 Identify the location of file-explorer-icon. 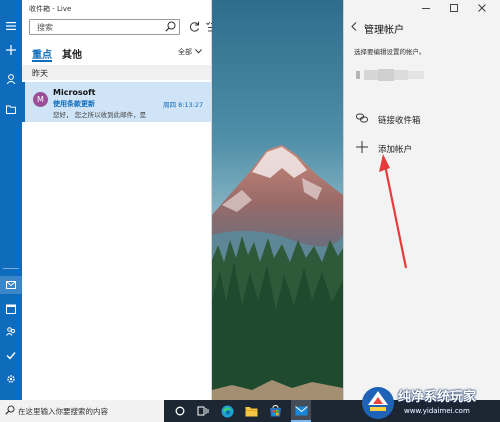
(251, 411).